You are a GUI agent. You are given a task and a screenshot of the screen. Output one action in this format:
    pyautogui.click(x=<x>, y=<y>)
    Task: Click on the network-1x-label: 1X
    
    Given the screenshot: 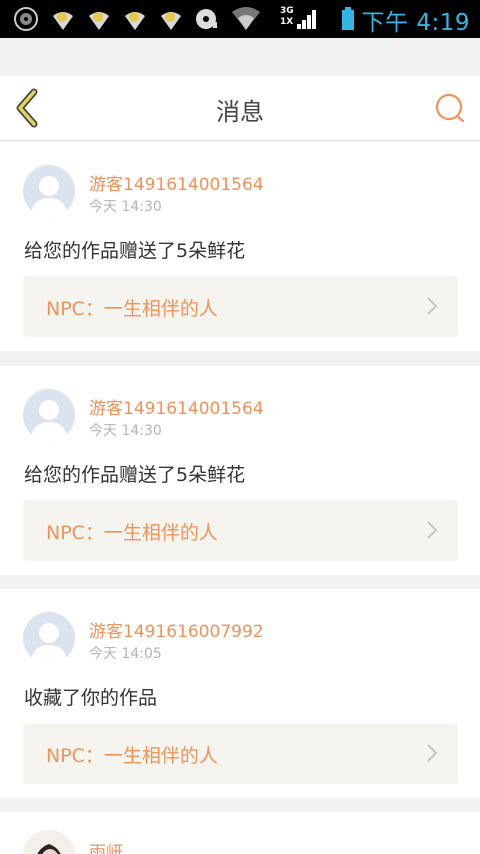 What is the action you would take?
    pyautogui.click(x=287, y=22)
    